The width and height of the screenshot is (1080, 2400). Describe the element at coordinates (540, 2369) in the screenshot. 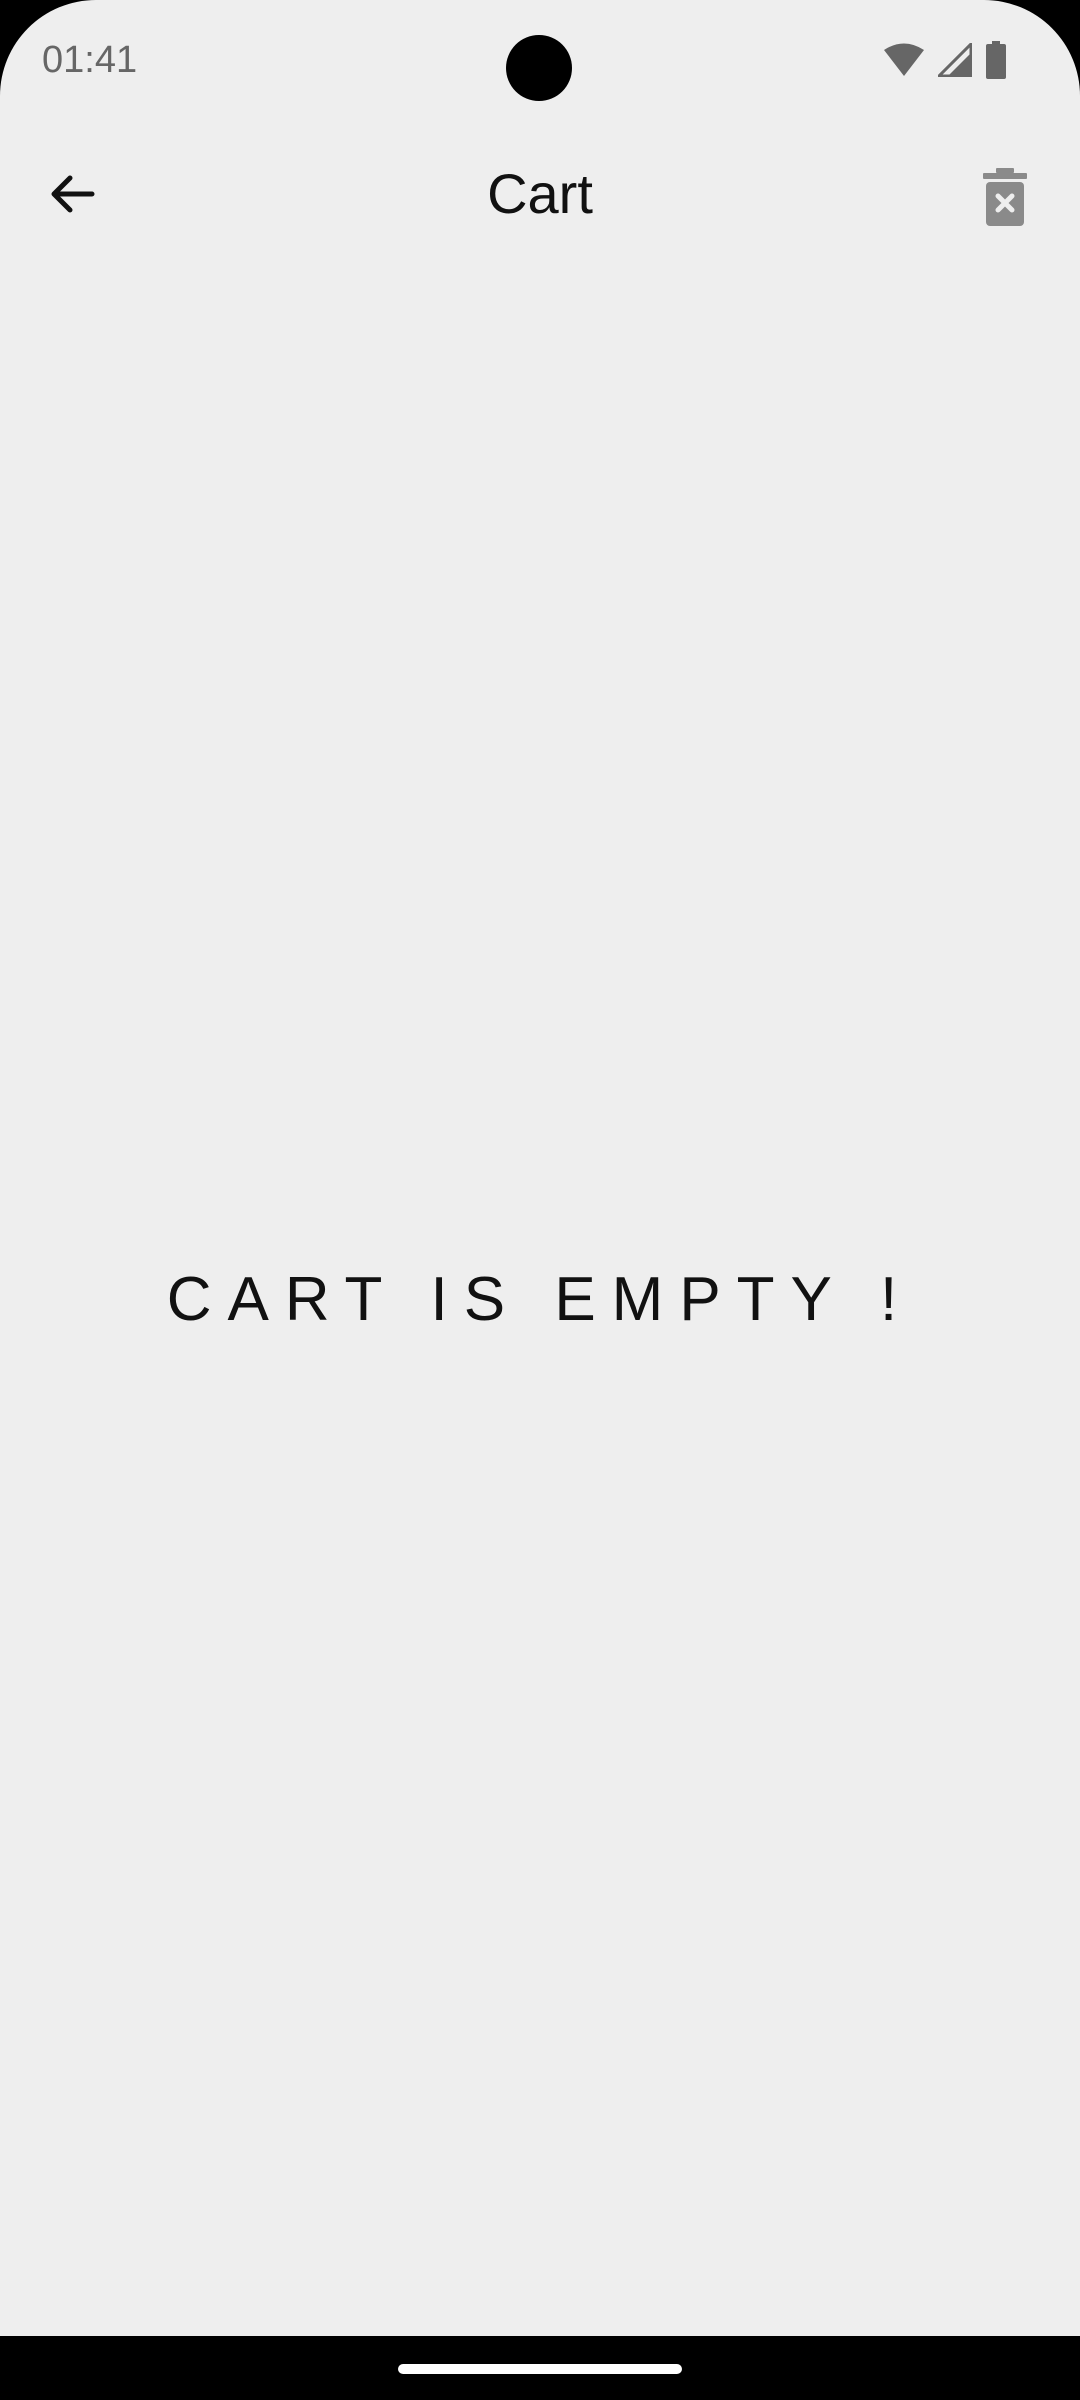

I see `navigation-handle` at that location.